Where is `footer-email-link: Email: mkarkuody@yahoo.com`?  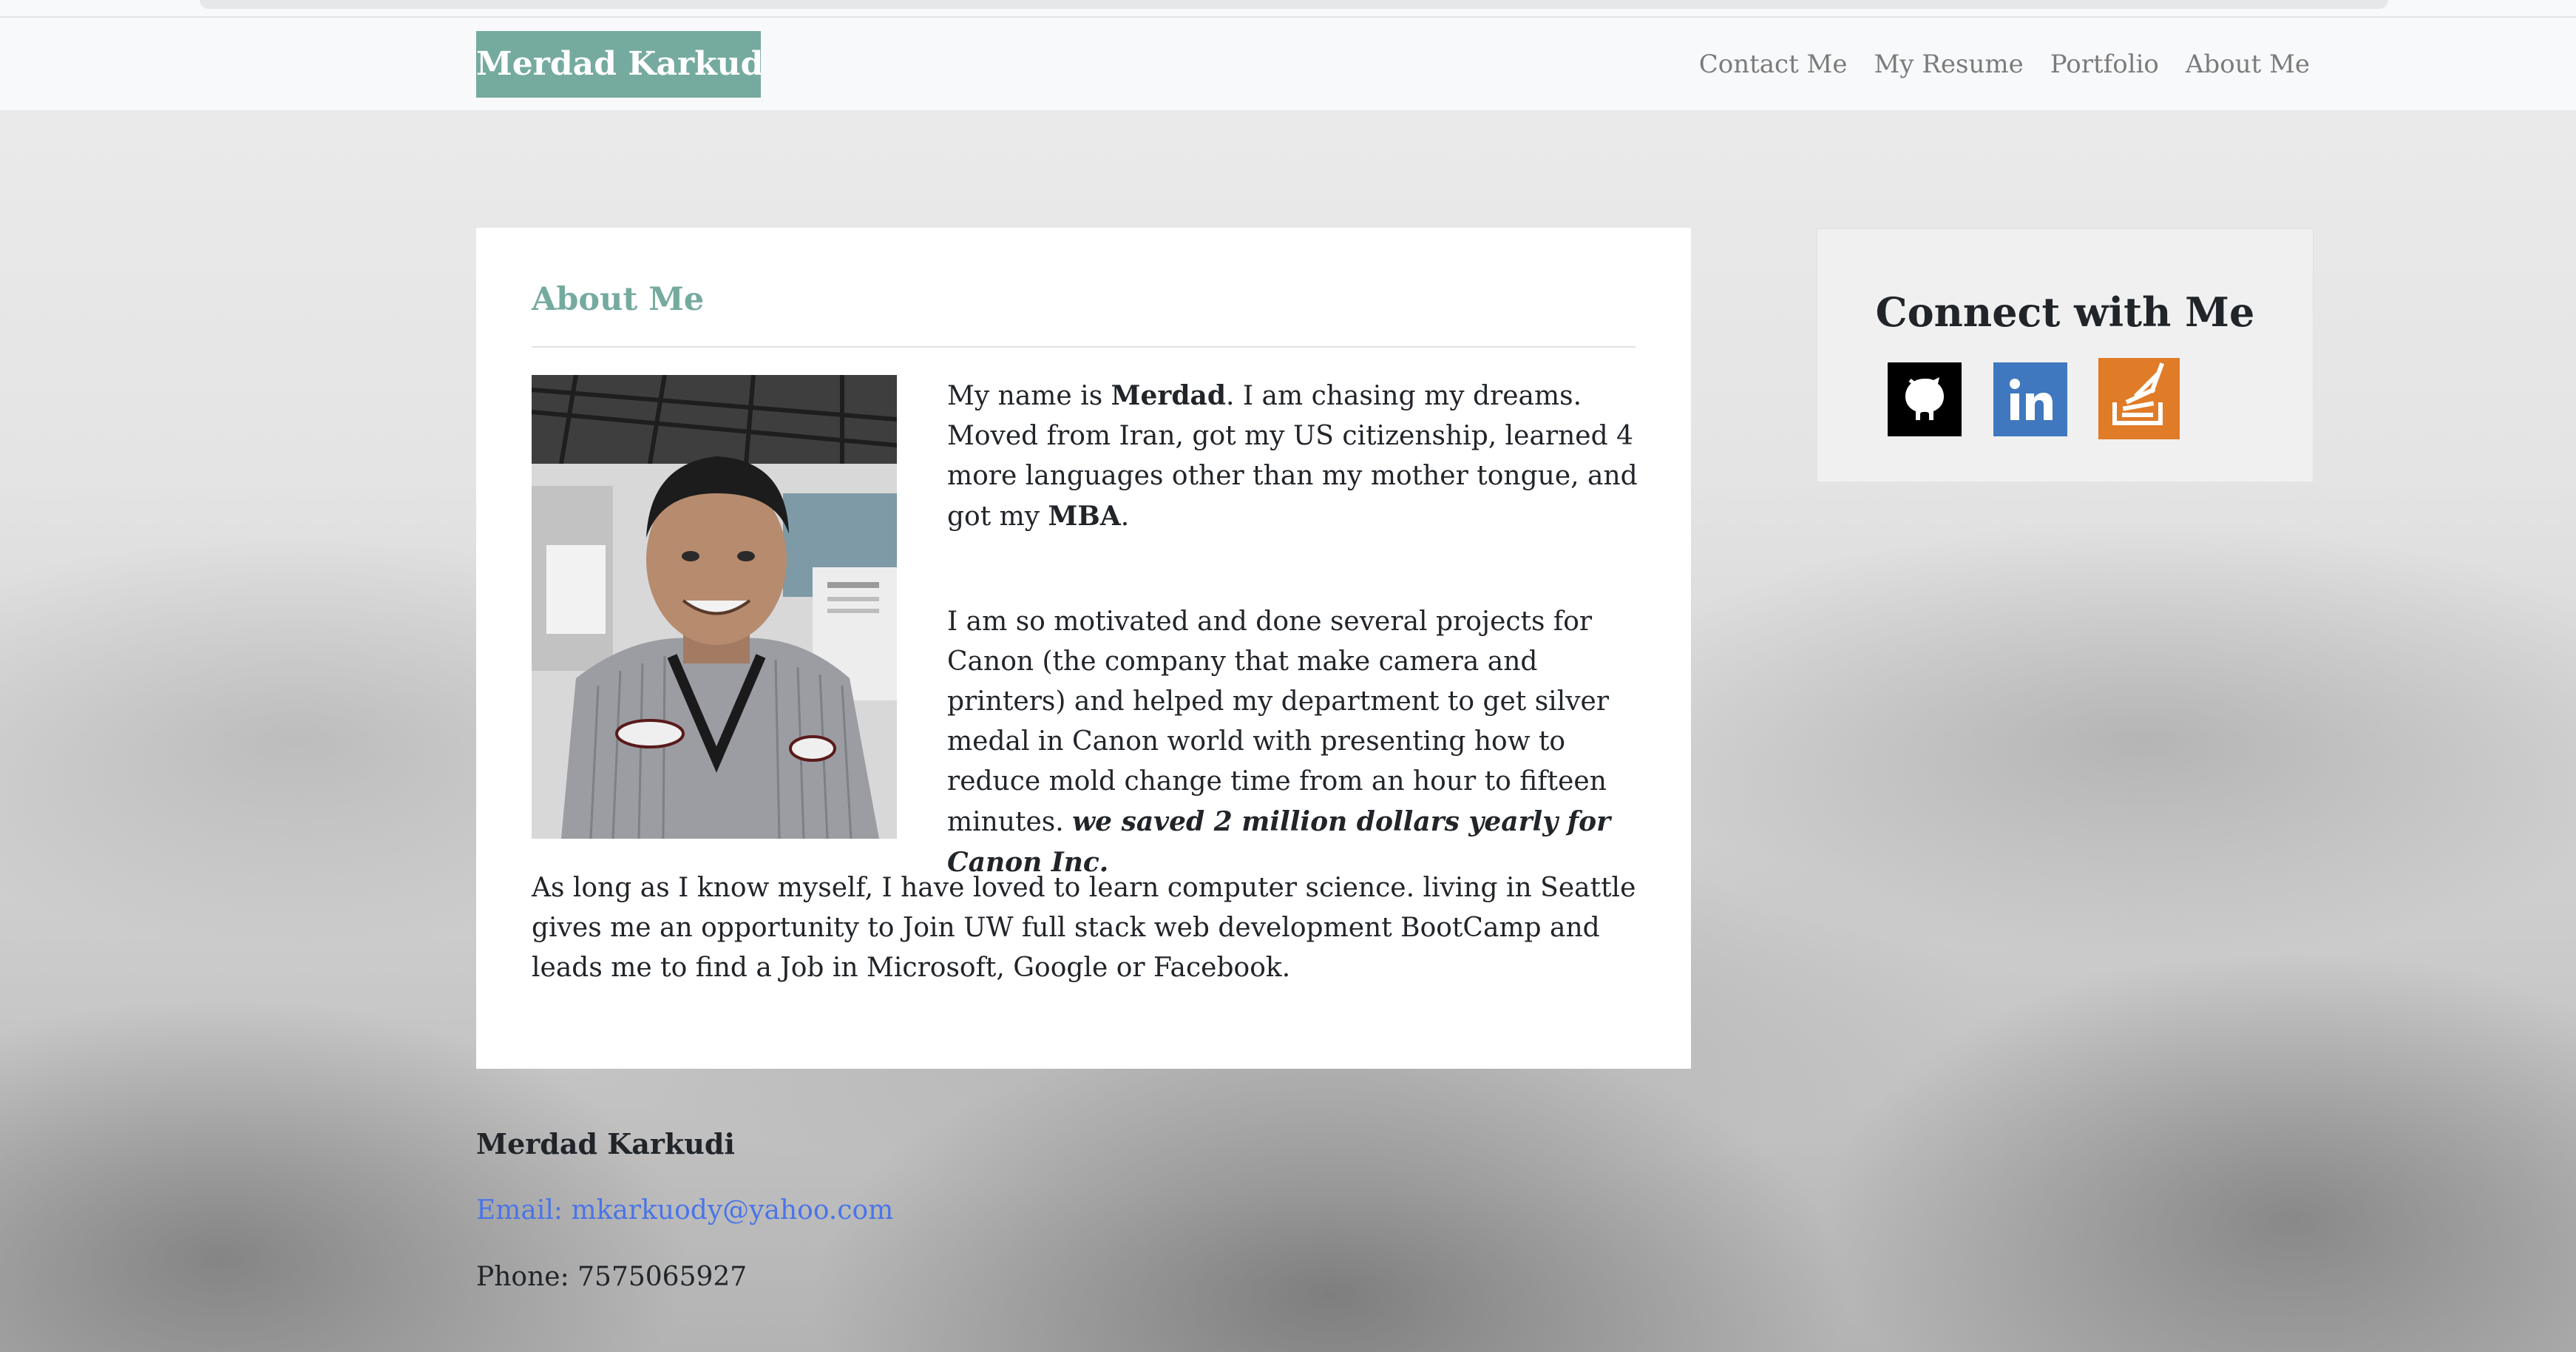 footer-email-link: Email: mkarkuody@yahoo.com is located at coordinates (684, 1210).